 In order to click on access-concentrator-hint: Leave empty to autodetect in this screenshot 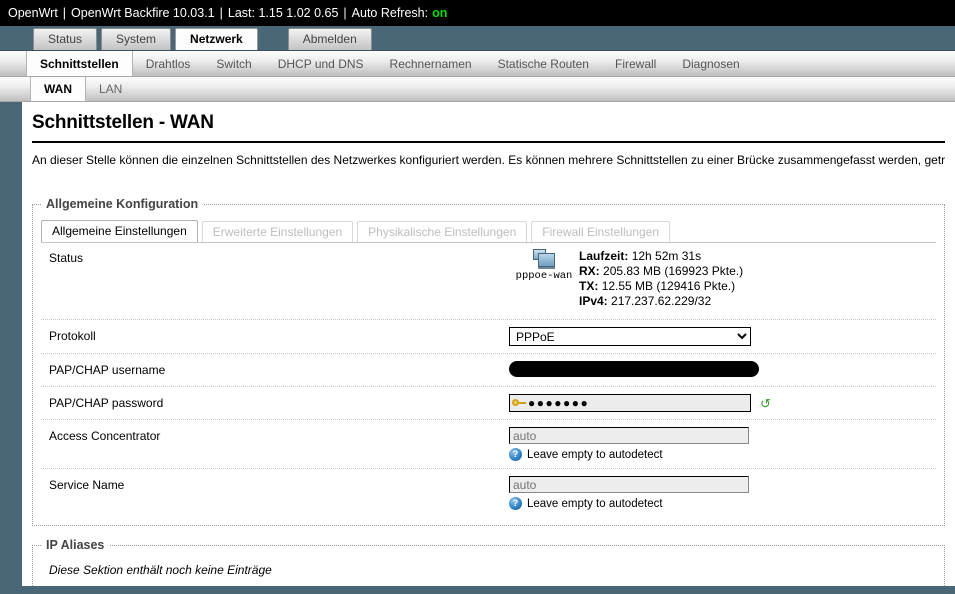, I will do `click(595, 454)`.